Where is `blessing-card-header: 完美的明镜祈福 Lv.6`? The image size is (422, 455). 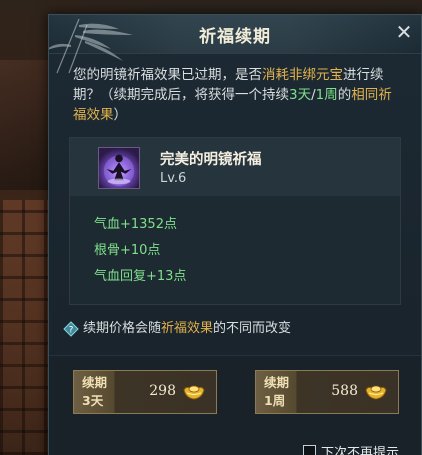 blessing-card-header: 完美的明镜祈福 Lv.6 is located at coordinates (235, 167).